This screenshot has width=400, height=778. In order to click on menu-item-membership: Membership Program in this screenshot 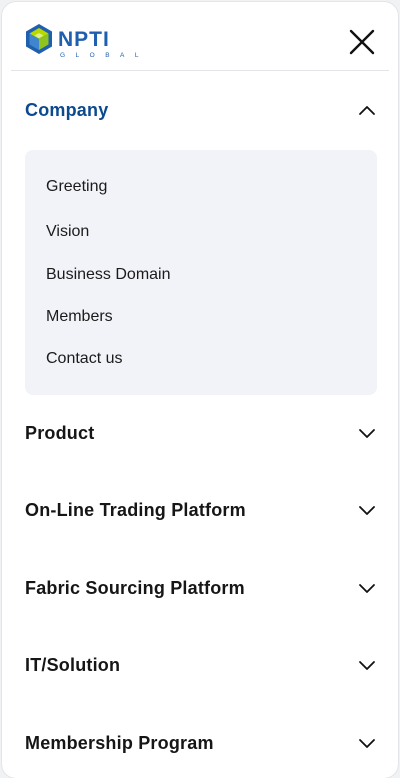, I will do `click(201, 743)`.